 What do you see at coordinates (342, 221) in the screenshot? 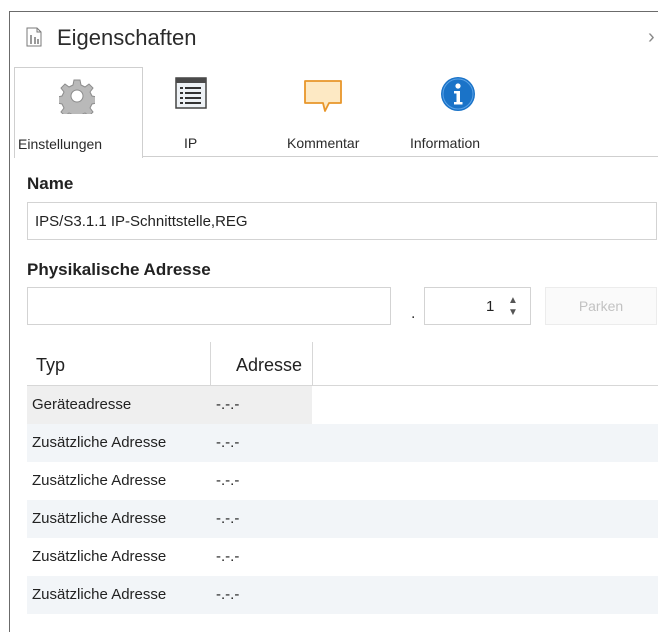
I see `name-input: IPS/S3.1.1 IP-Schnittstelle,REG` at bounding box center [342, 221].